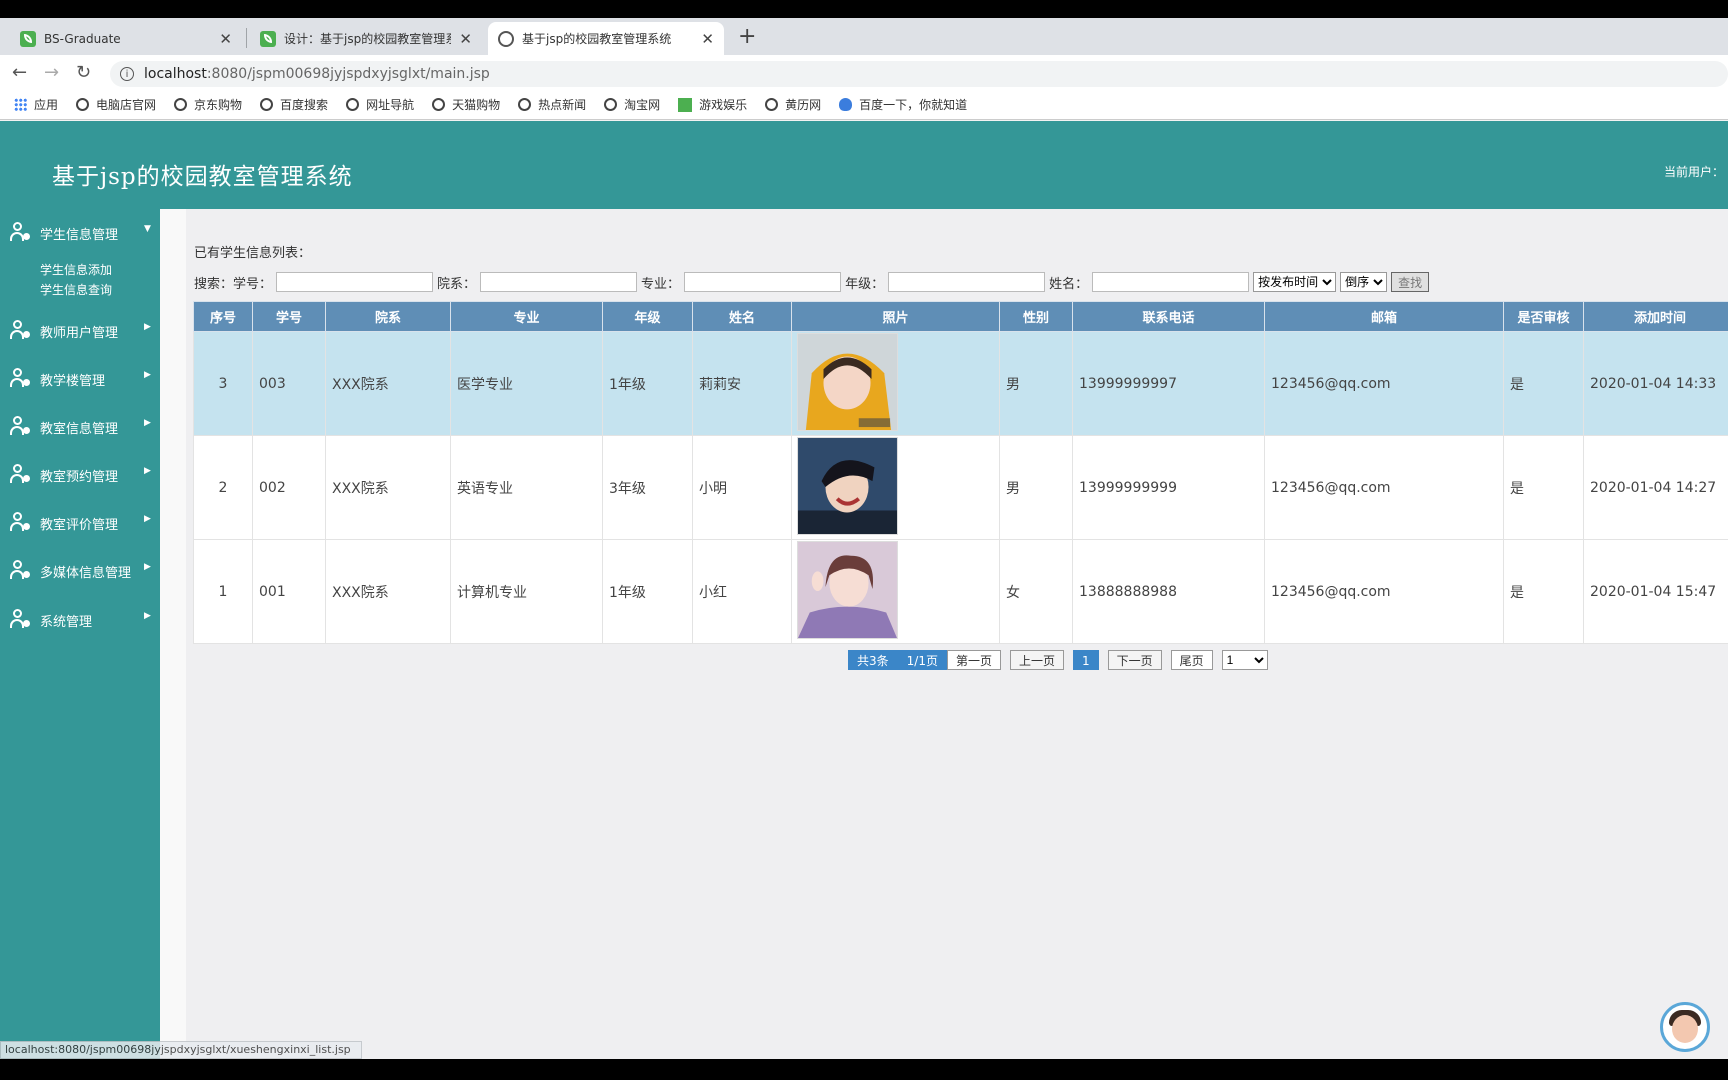 The height and width of the screenshot is (1080, 1728). What do you see at coordinates (79, 333) in the screenshot?
I see `sidebar-item-label: 教师用户管理` at bounding box center [79, 333].